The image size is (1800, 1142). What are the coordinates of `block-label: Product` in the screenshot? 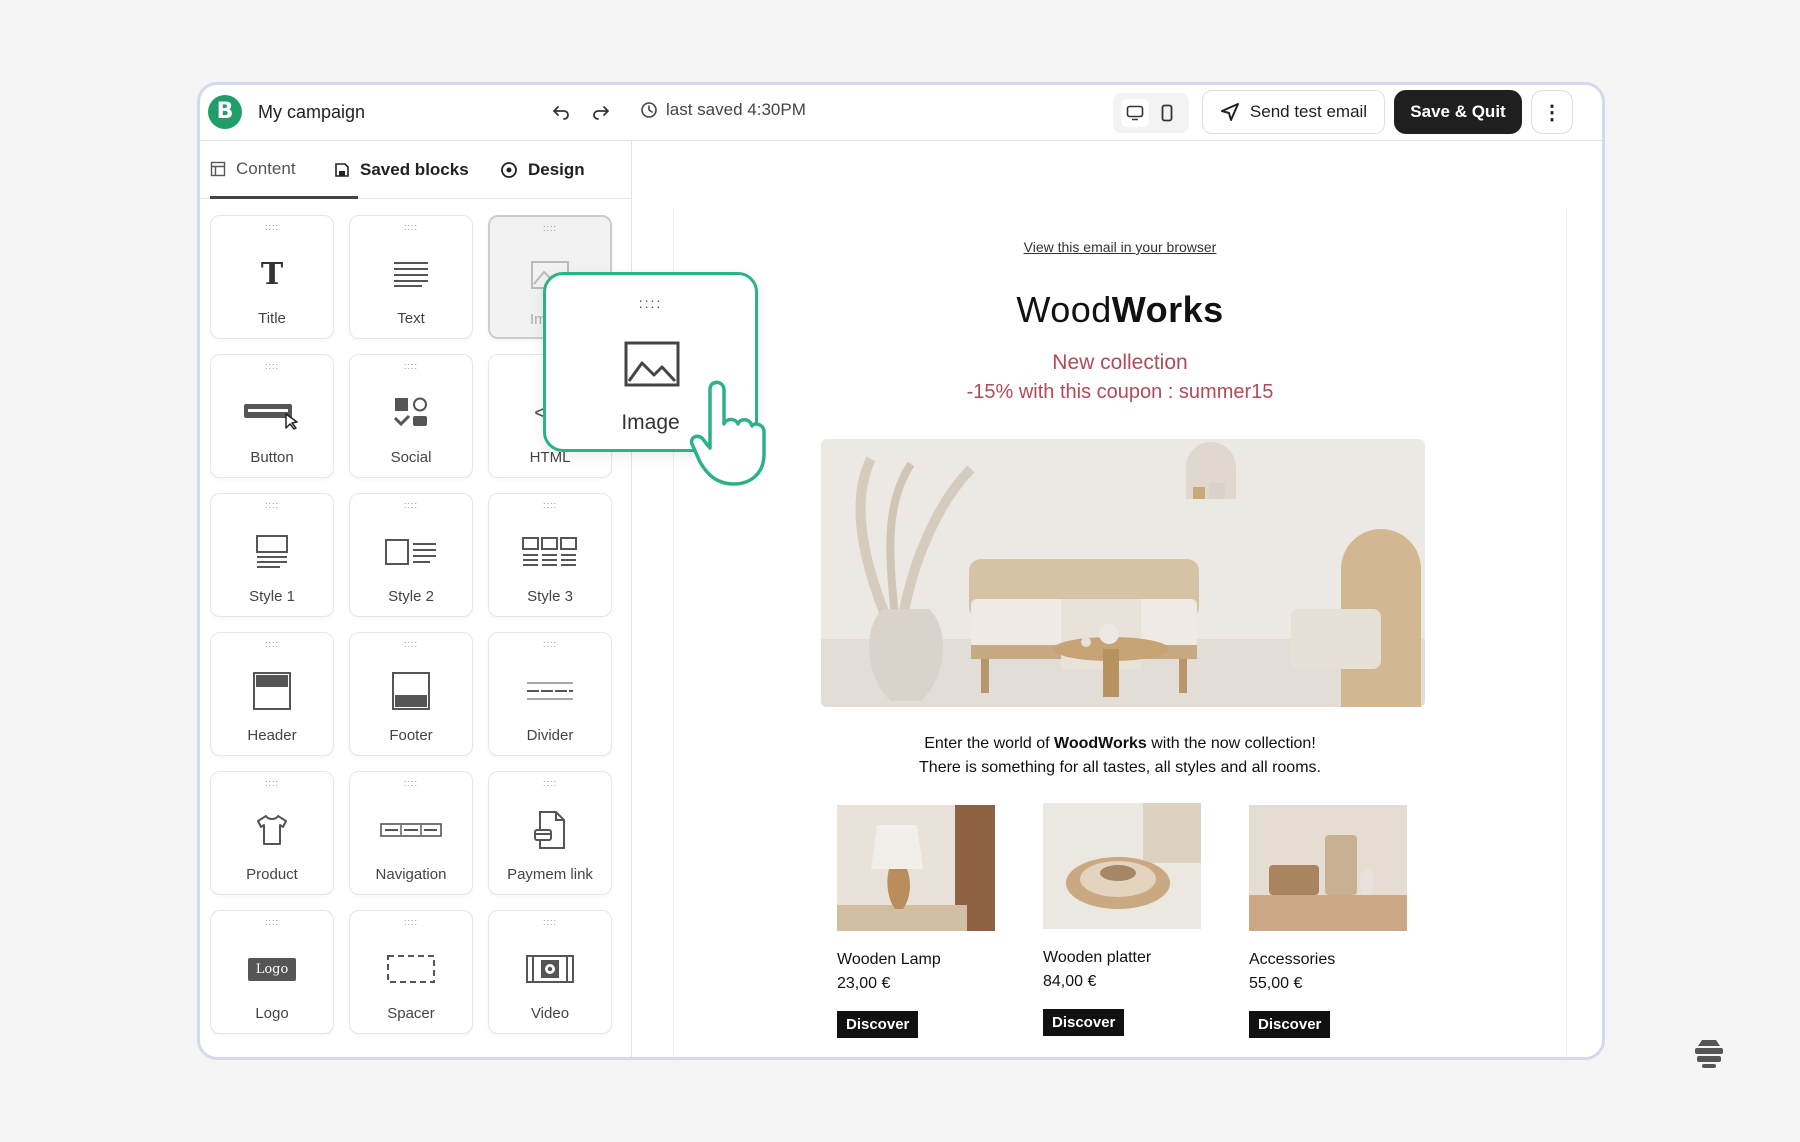 It's located at (272, 874).